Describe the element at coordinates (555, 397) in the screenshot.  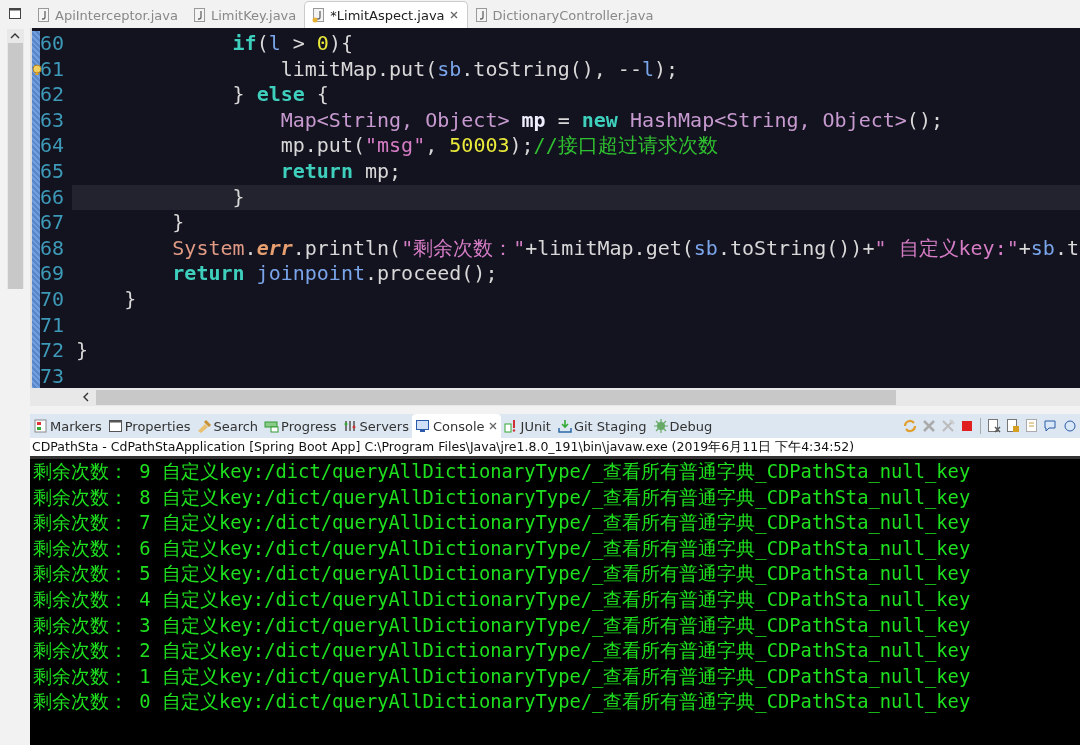
I see `horizontal-scrollbar` at that location.